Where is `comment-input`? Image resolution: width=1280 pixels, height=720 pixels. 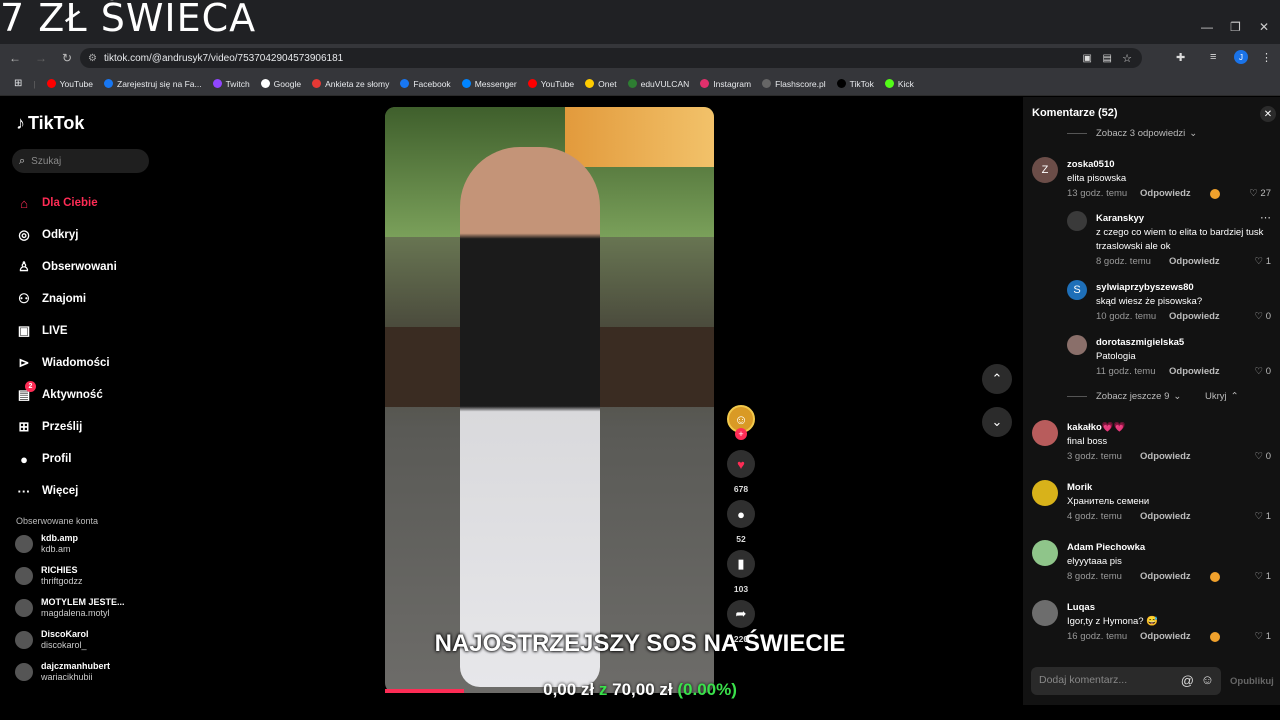
comment-input is located at coordinates (1104, 680).